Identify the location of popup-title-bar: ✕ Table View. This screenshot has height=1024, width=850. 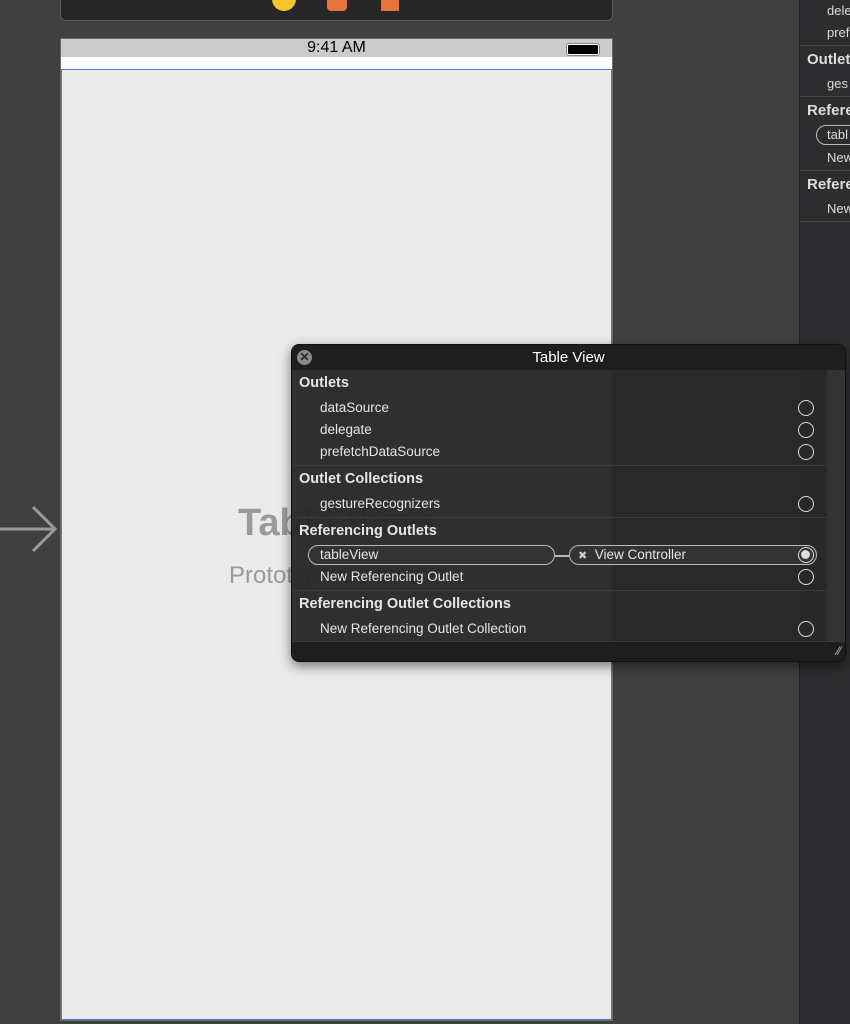
(568, 357).